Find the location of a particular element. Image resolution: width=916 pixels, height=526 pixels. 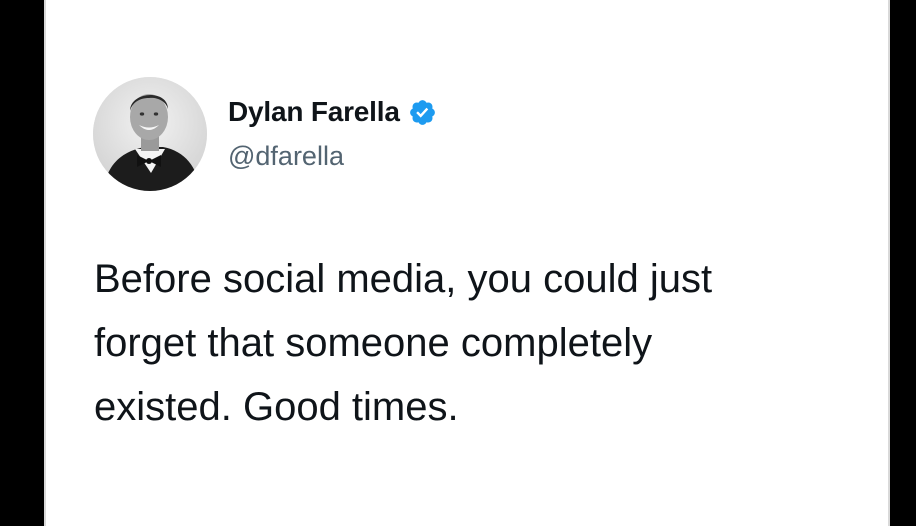

tweet-text-line-2: forget that someone completely is located at coordinates (373, 343).